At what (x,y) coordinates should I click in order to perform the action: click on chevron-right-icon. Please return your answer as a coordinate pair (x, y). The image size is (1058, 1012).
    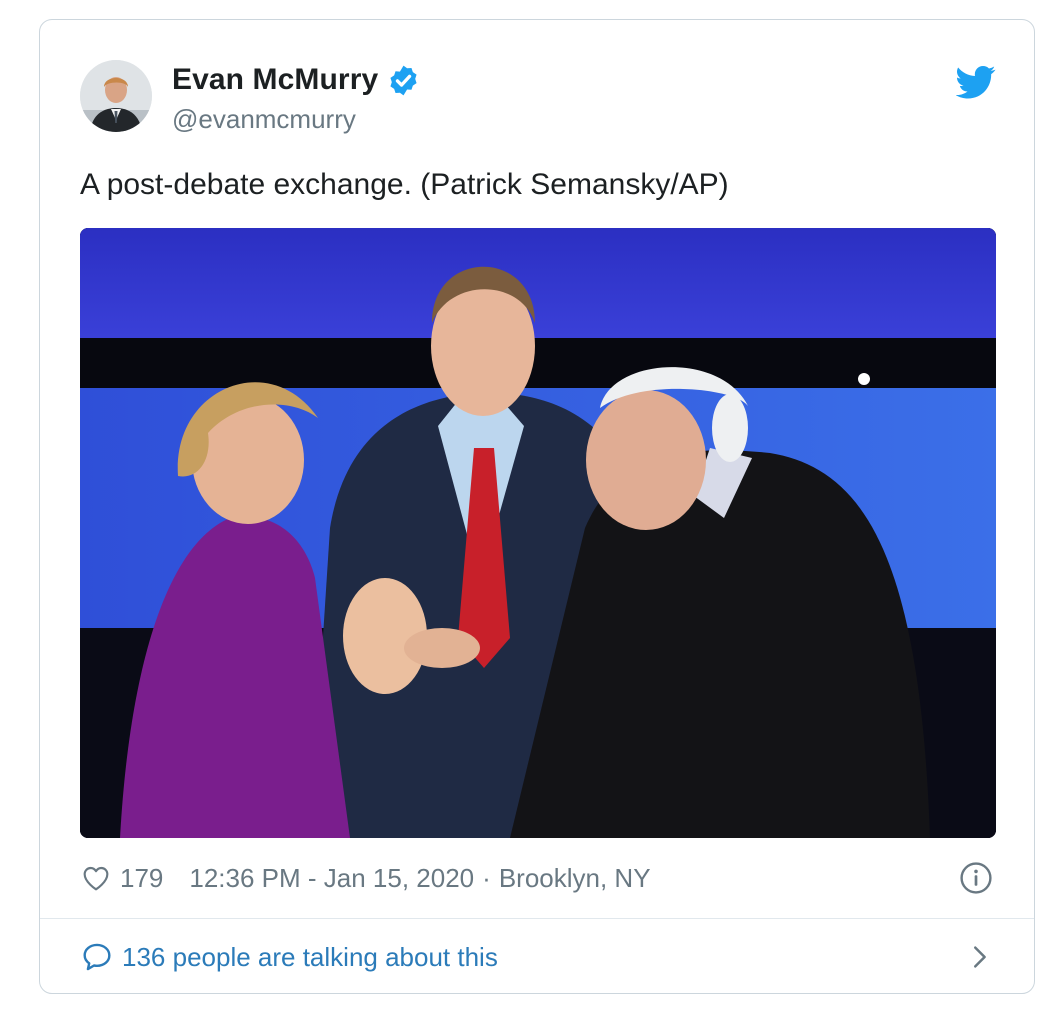
    Looking at the image, I should click on (979, 957).